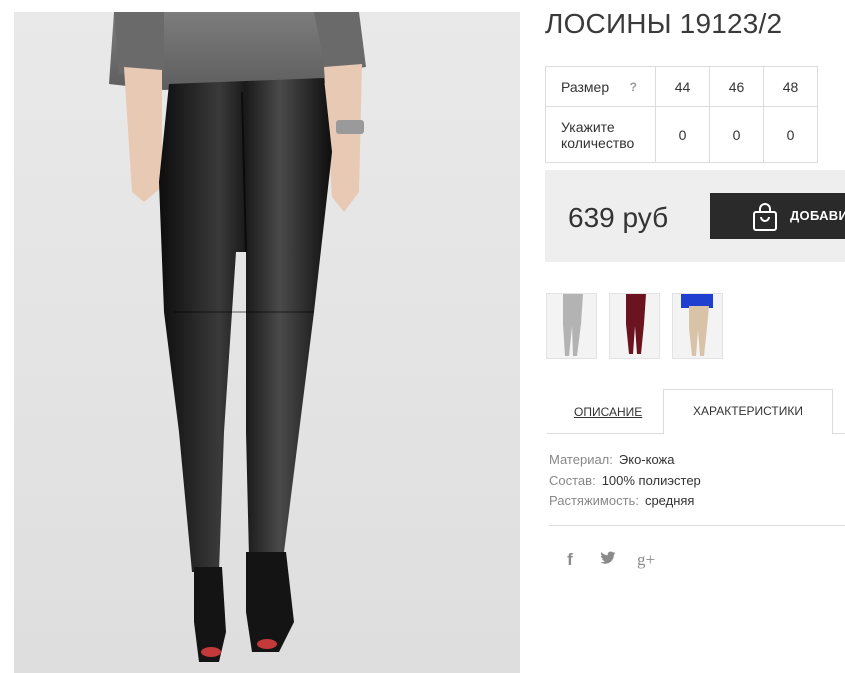 The height and width of the screenshot is (673, 845). What do you see at coordinates (588, 126) in the screenshot?
I see `quantity-label-line1: Укажите` at bounding box center [588, 126].